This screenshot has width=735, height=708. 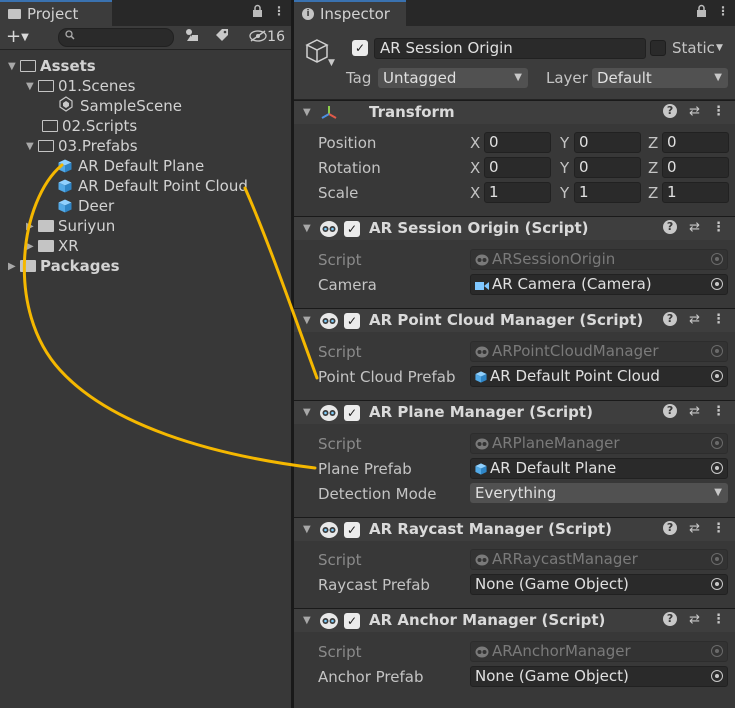 What do you see at coordinates (89, 126) in the screenshot?
I see `tree-item-scripts: 02.Scripts` at bounding box center [89, 126].